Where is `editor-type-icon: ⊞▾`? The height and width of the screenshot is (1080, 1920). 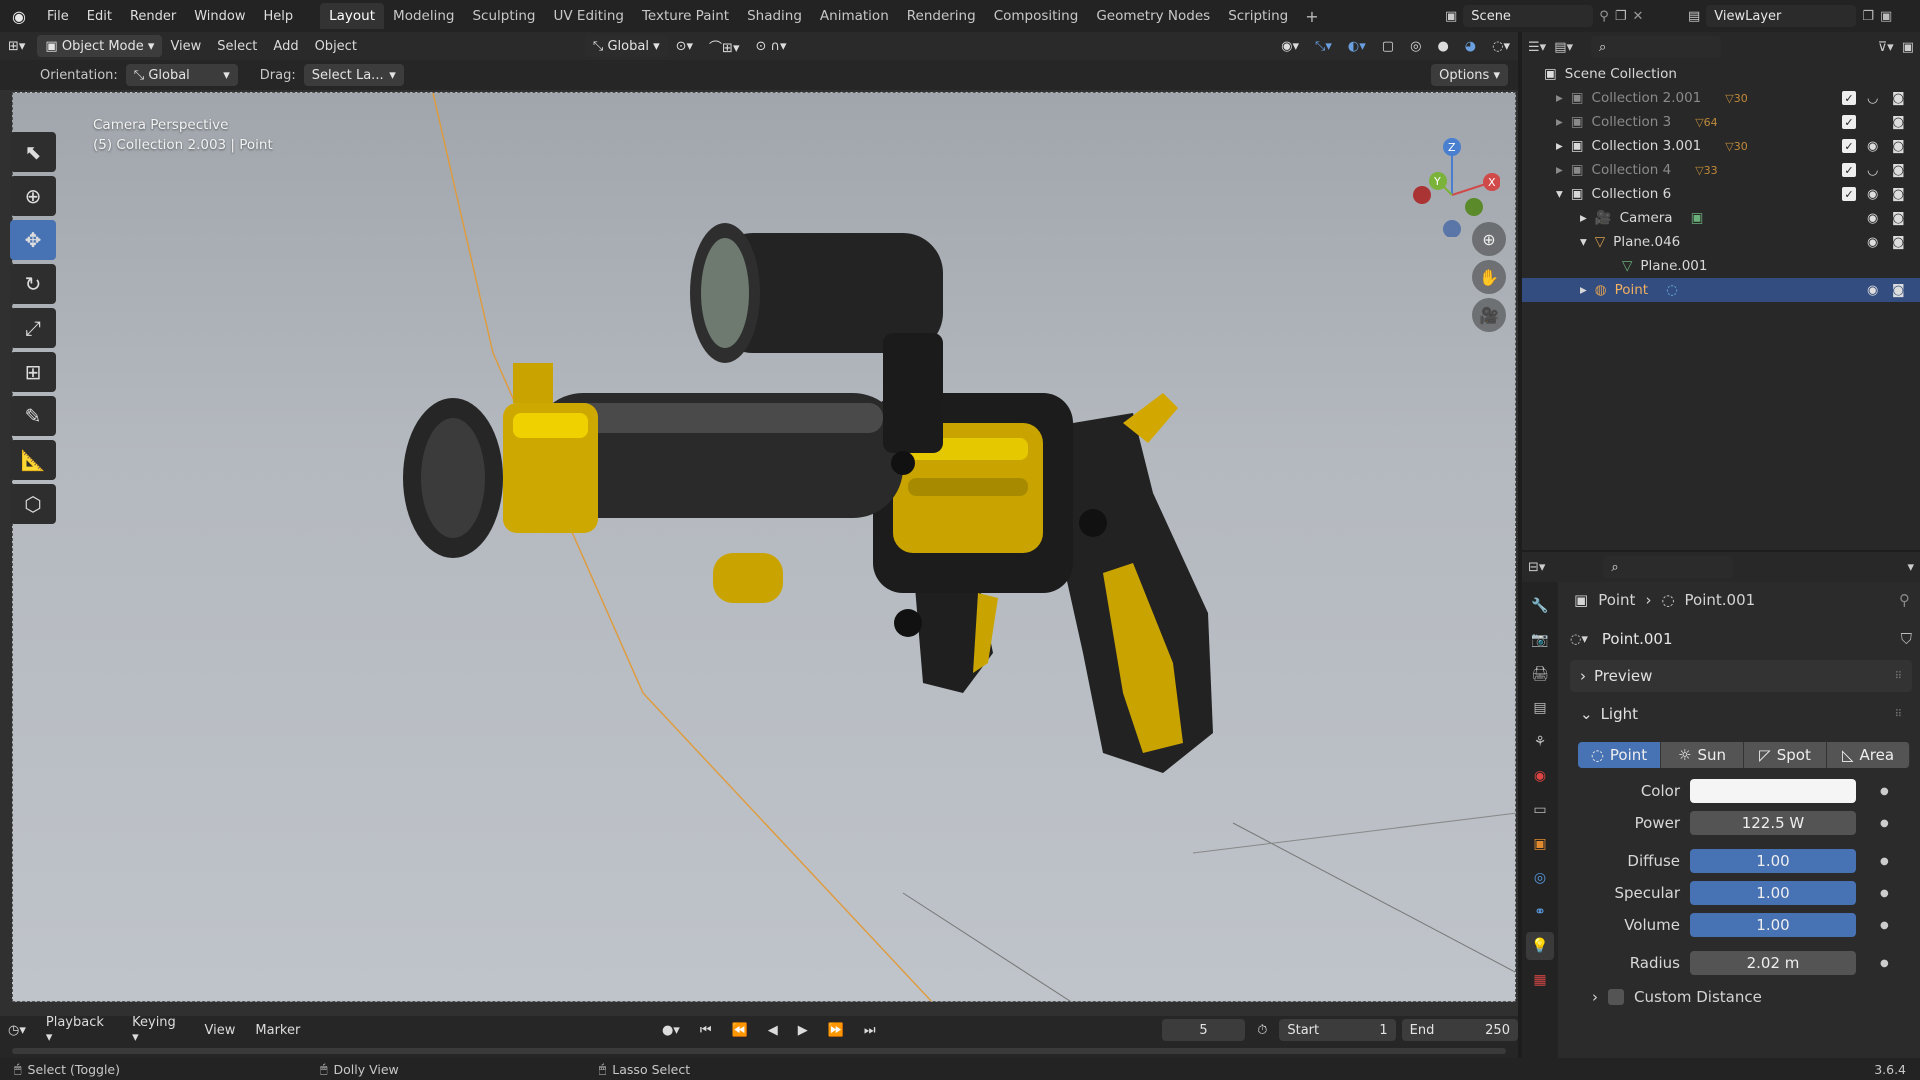
editor-type-icon: ⊞▾ is located at coordinates (16, 46).